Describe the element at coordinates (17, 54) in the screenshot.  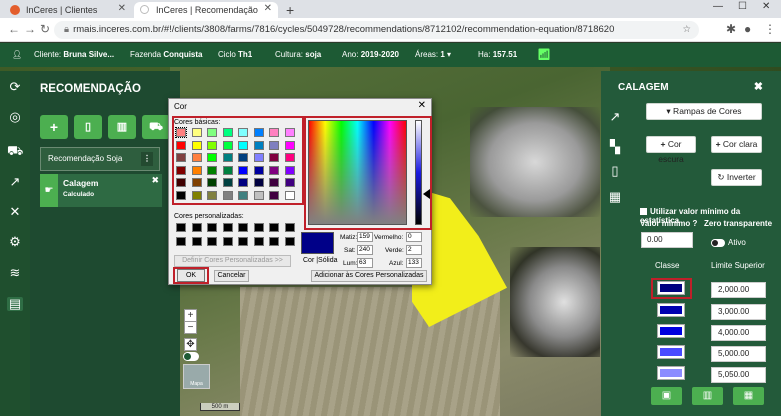
I see `user-icon: 👤︎` at that location.